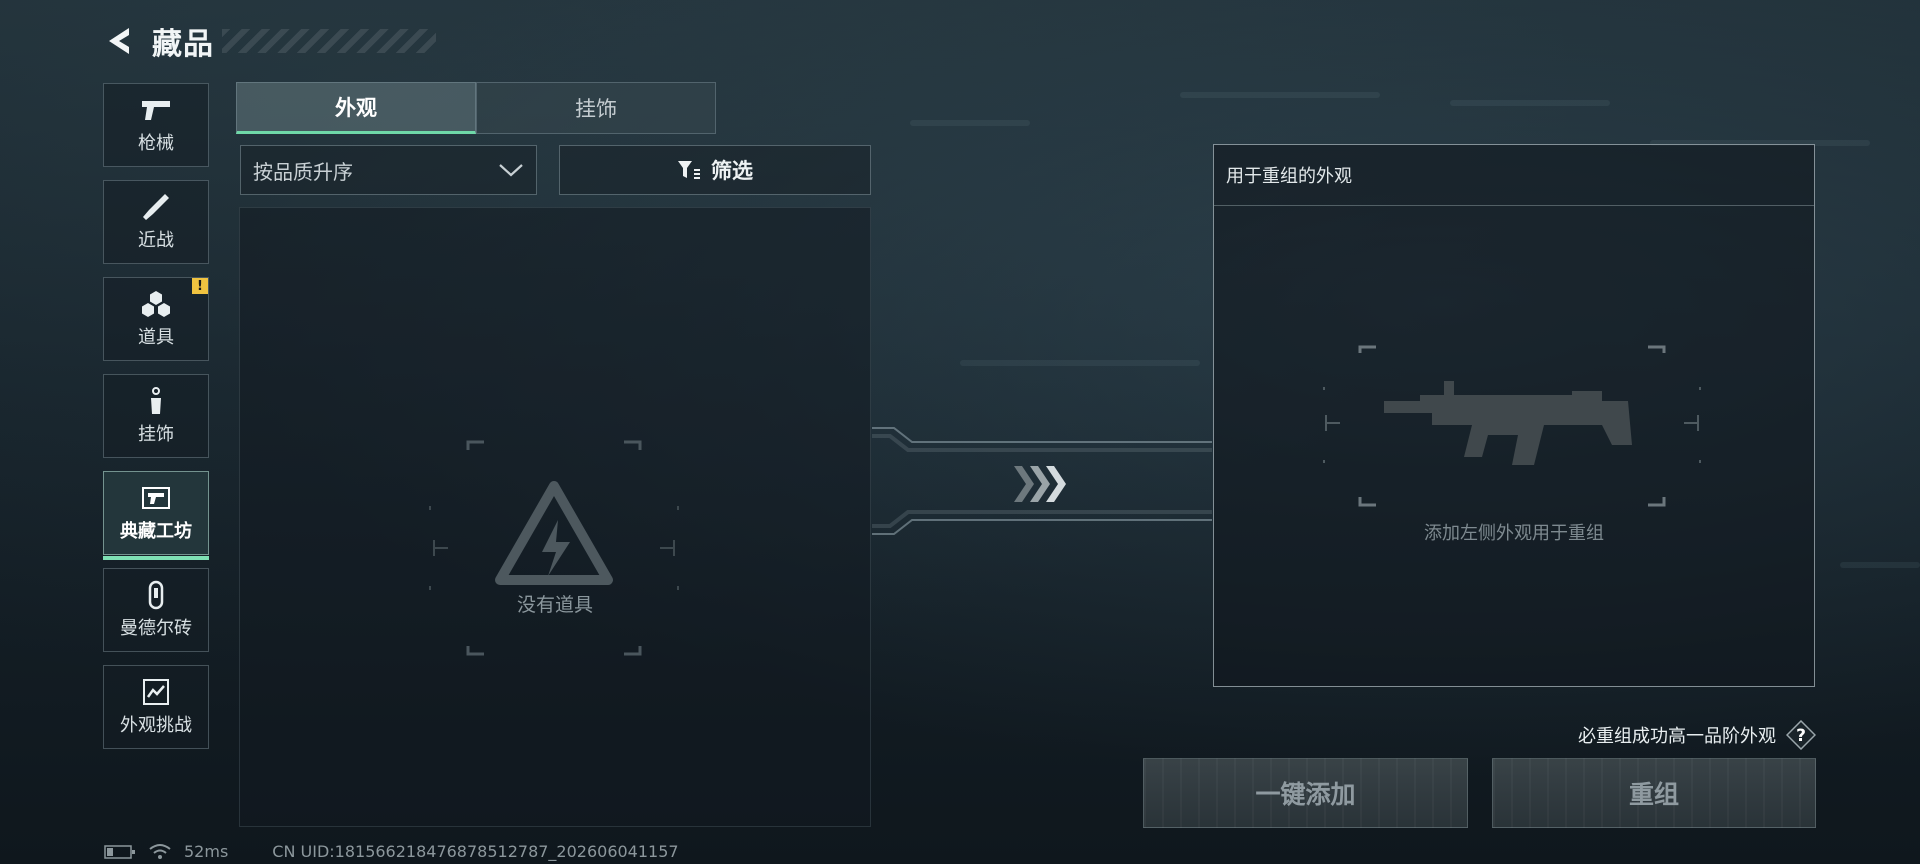  What do you see at coordinates (156, 110) in the screenshot?
I see `pistol-icon` at bounding box center [156, 110].